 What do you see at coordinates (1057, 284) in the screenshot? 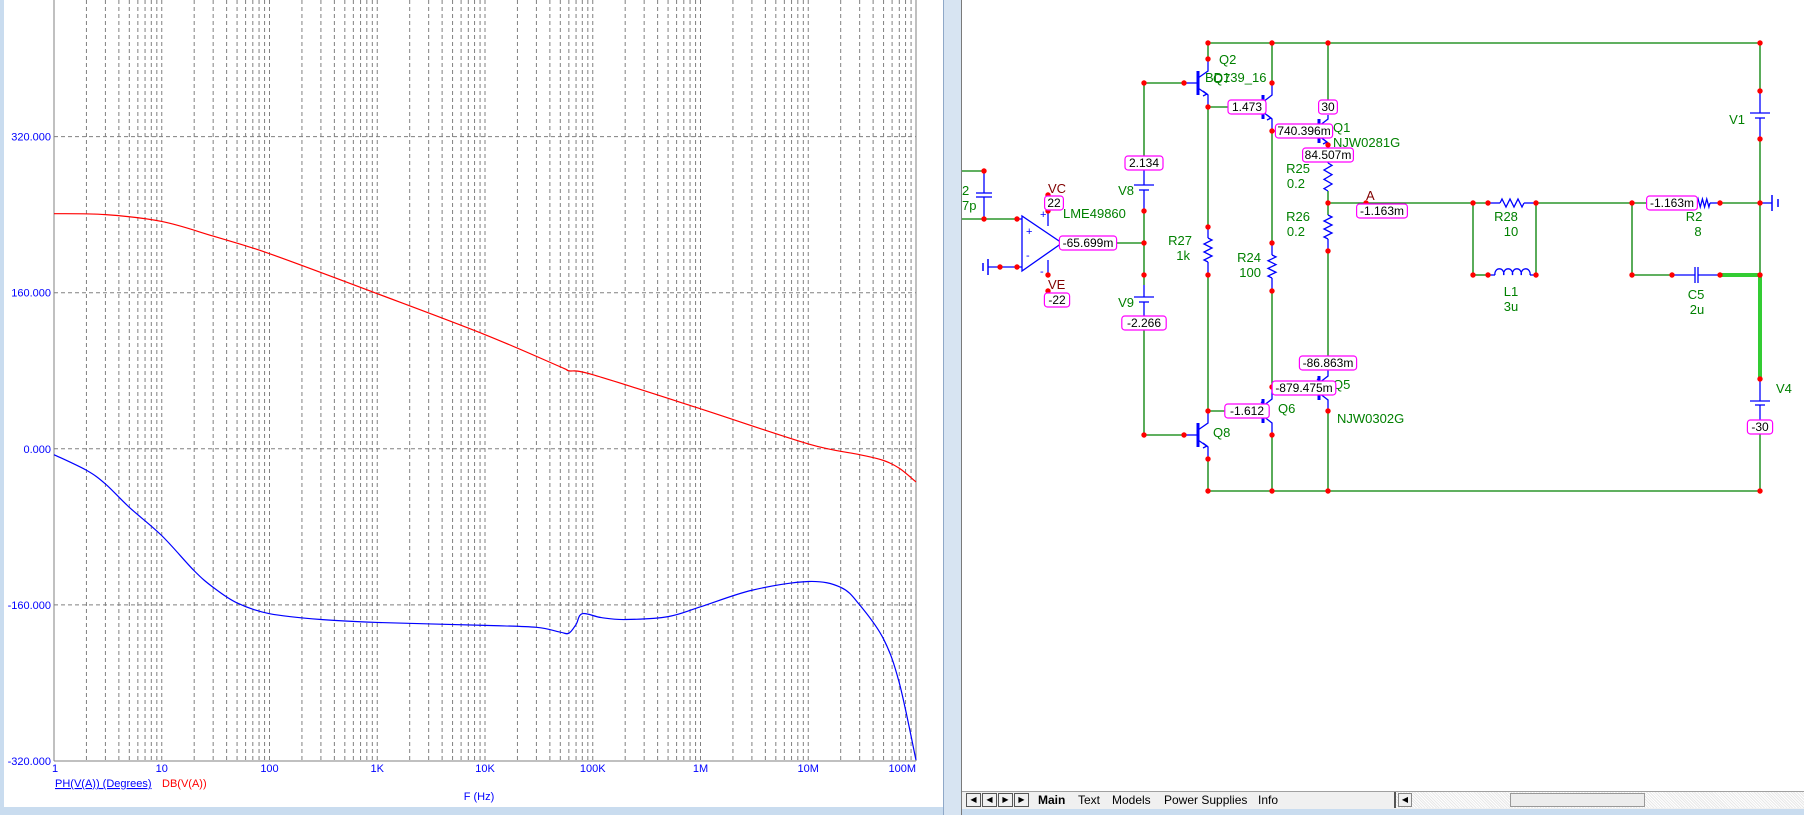
I see `ve-label: VE` at bounding box center [1057, 284].